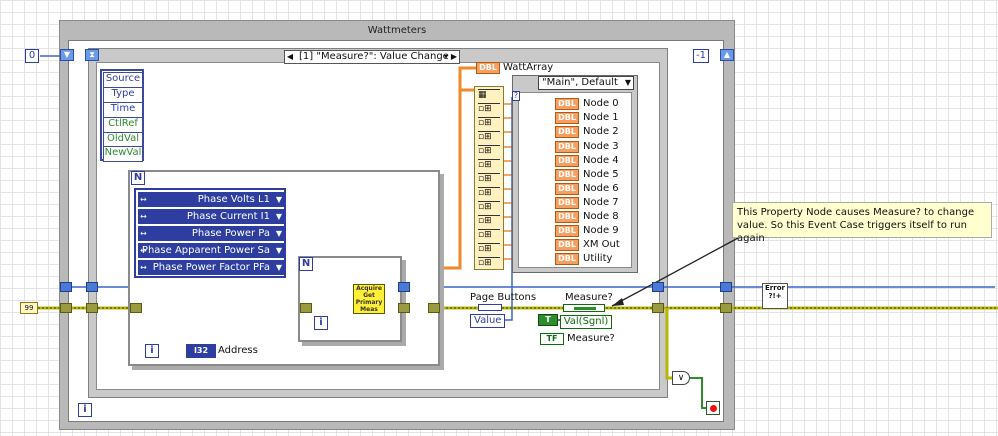 The width and height of the screenshot is (998, 436). I want to click on event-case-selector: ◀ [1] "Measure?": Value Change ▾ ▶, so click(372, 57).